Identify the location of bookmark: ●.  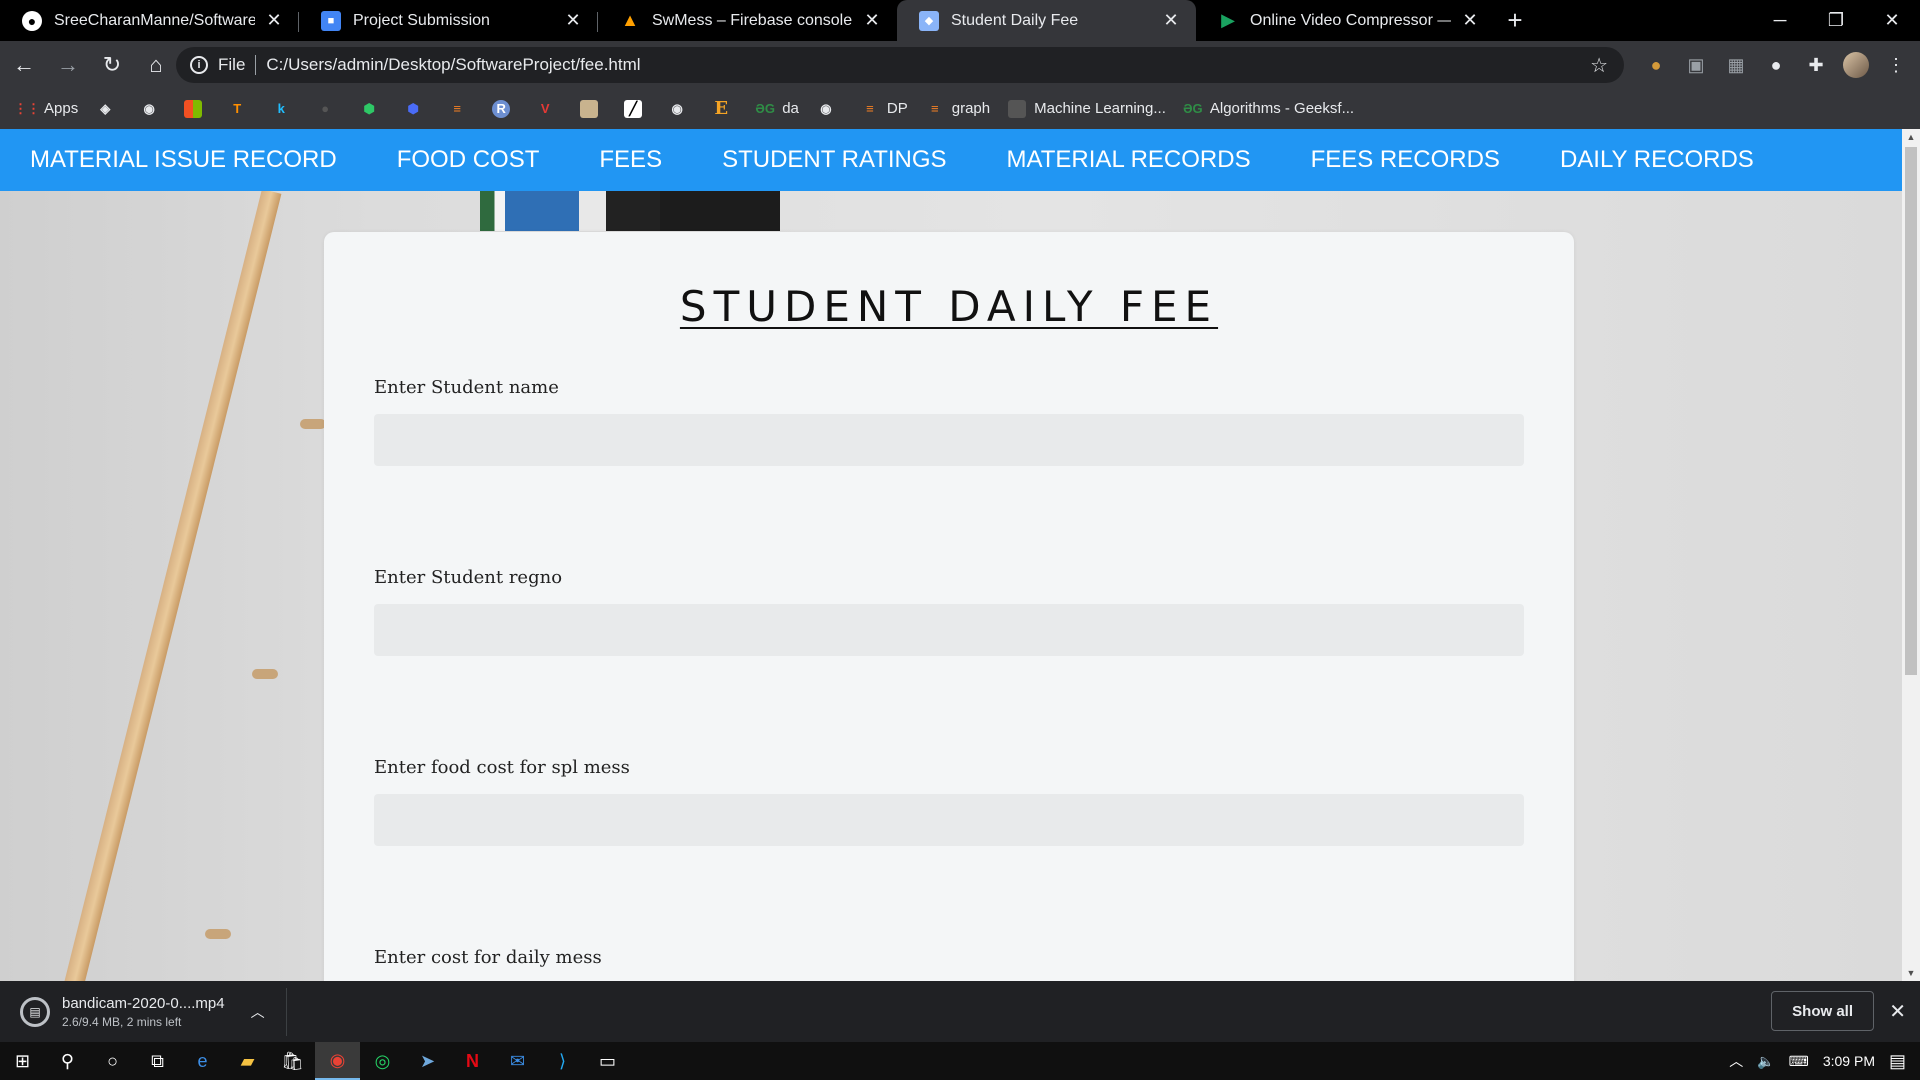
(329, 109).